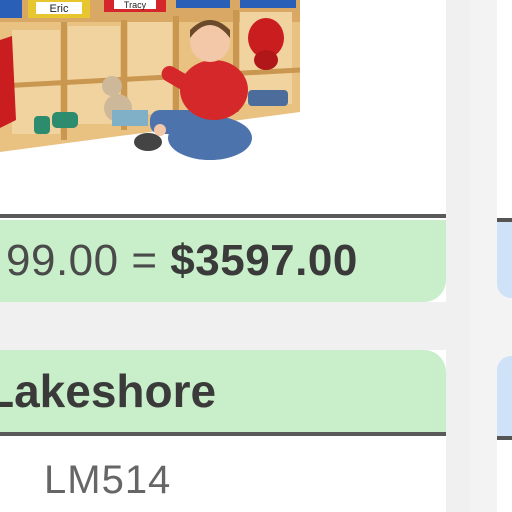 This screenshot has height=512, width=512. Describe the element at coordinates (144, 260) in the screenshot. I see `equals-sign: =` at that location.